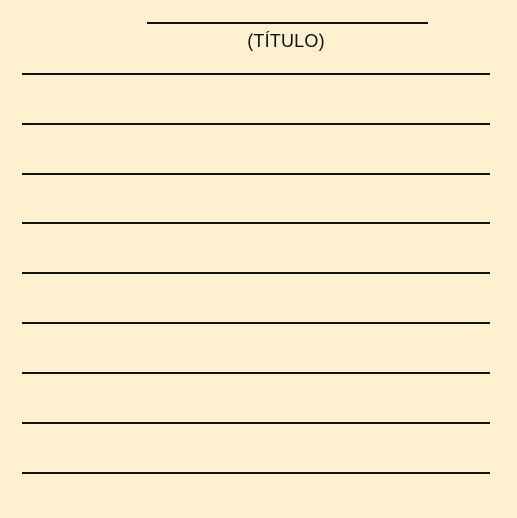 The image size is (517, 518). What do you see at coordinates (286, 41) in the screenshot?
I see `title-label: (TÍTULO)` at bounding box center [286, 41].